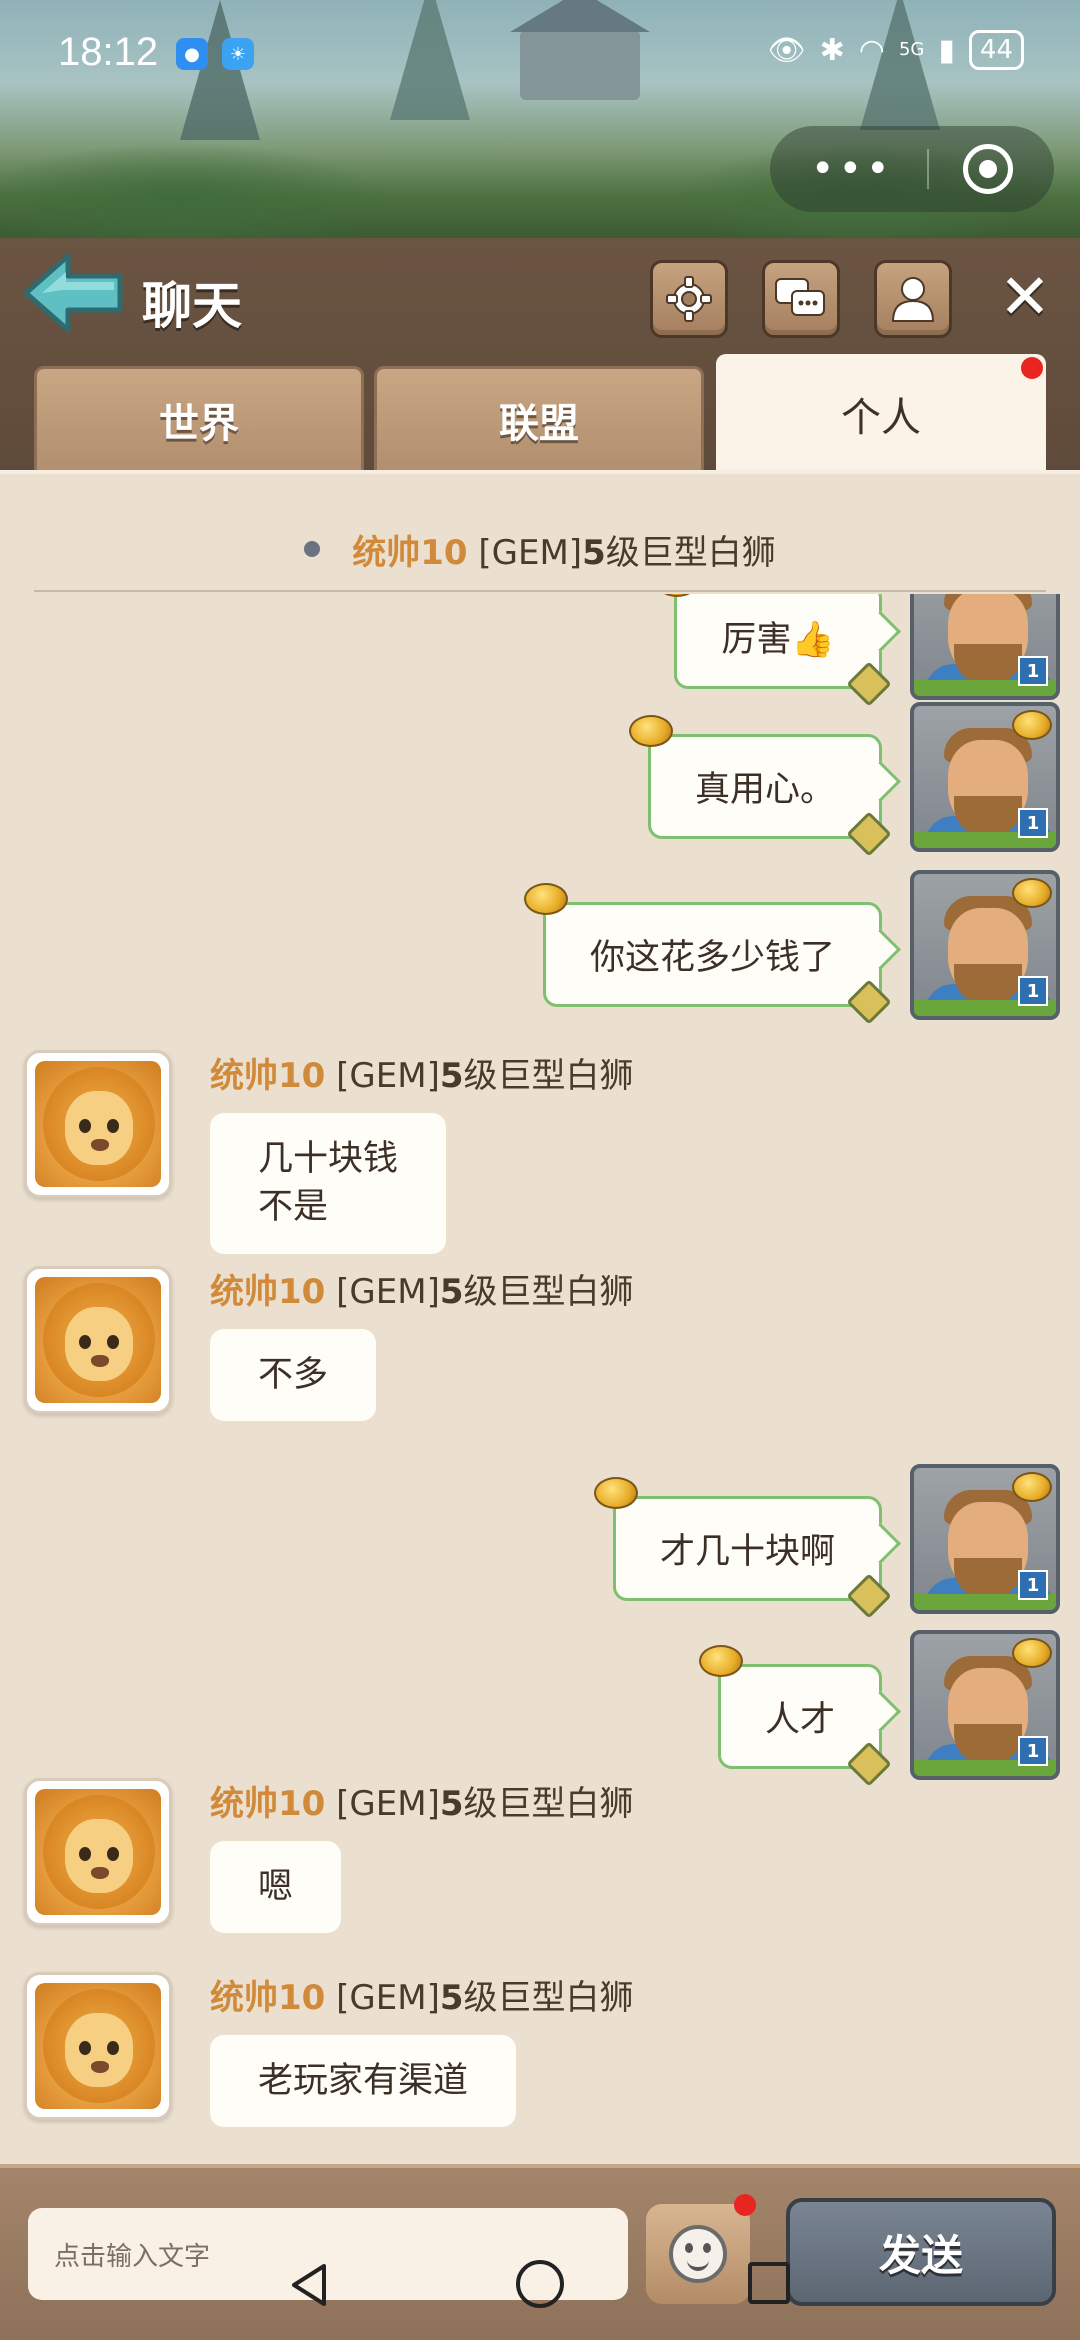 Image resolution: width=1080 pixels, height=2340 pixels. What do you see at coordinates (108, 52) in the screenshot?
I see `status-time: 18:12` at bounding box center [108, 52].